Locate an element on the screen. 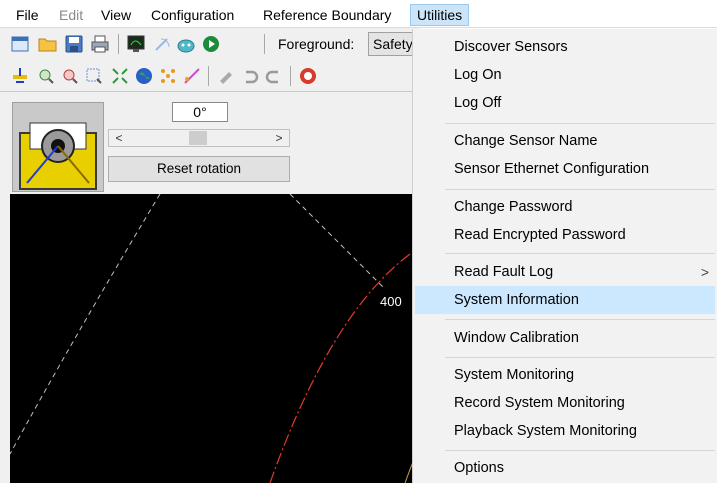 This screenshot has height=483, width=717. zoom-out-icon is located at coordinates (70, 76).